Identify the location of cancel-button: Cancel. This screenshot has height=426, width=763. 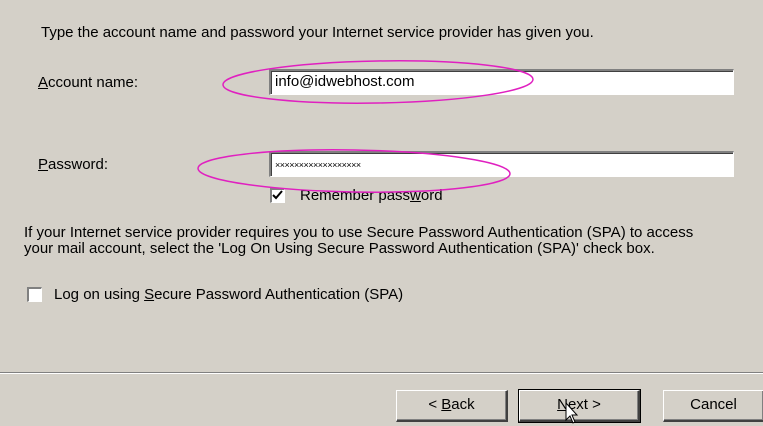
(713, 406).